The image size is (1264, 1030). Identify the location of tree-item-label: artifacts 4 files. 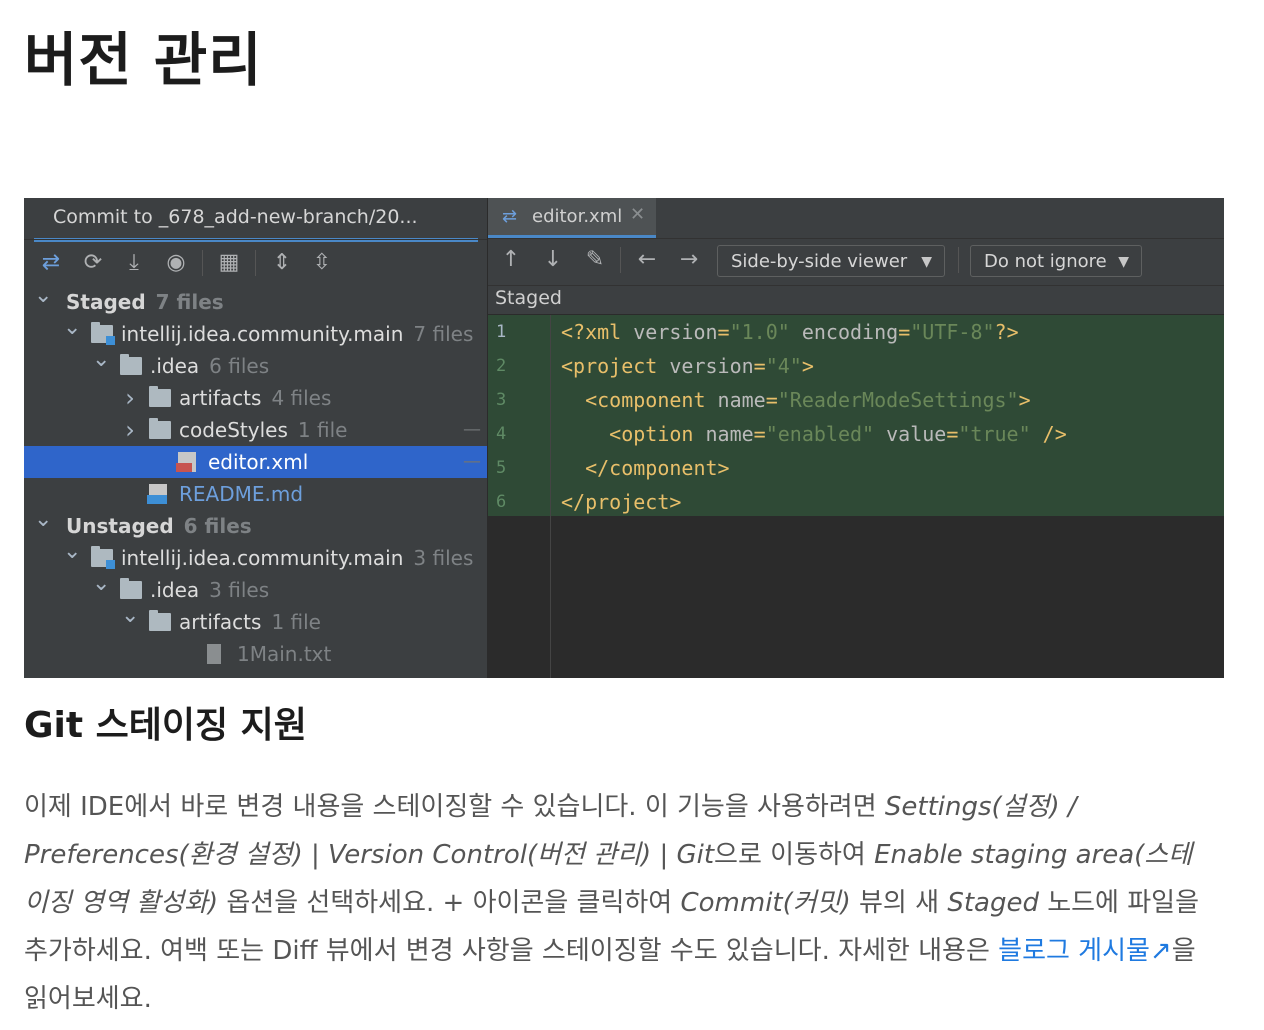
(255, 398).